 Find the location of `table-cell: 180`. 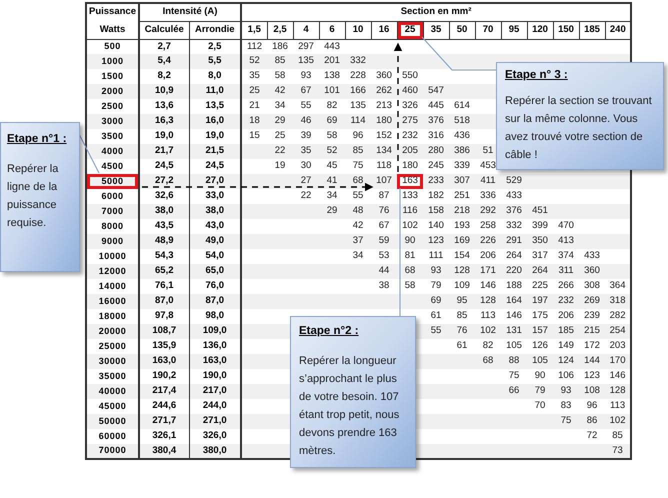

table-cell: 180 is located at coordinates (410, 166).